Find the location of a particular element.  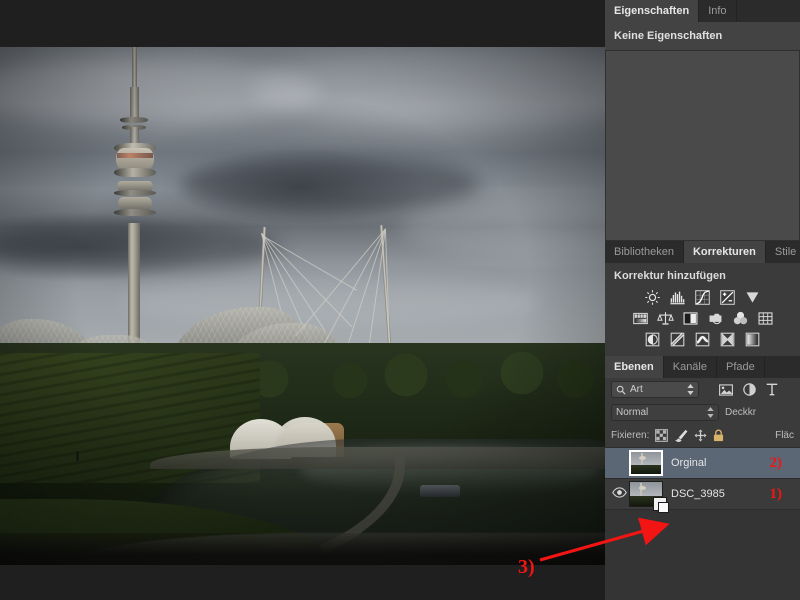

lock-label: Fixieren: is located at coordinates (630, 435).